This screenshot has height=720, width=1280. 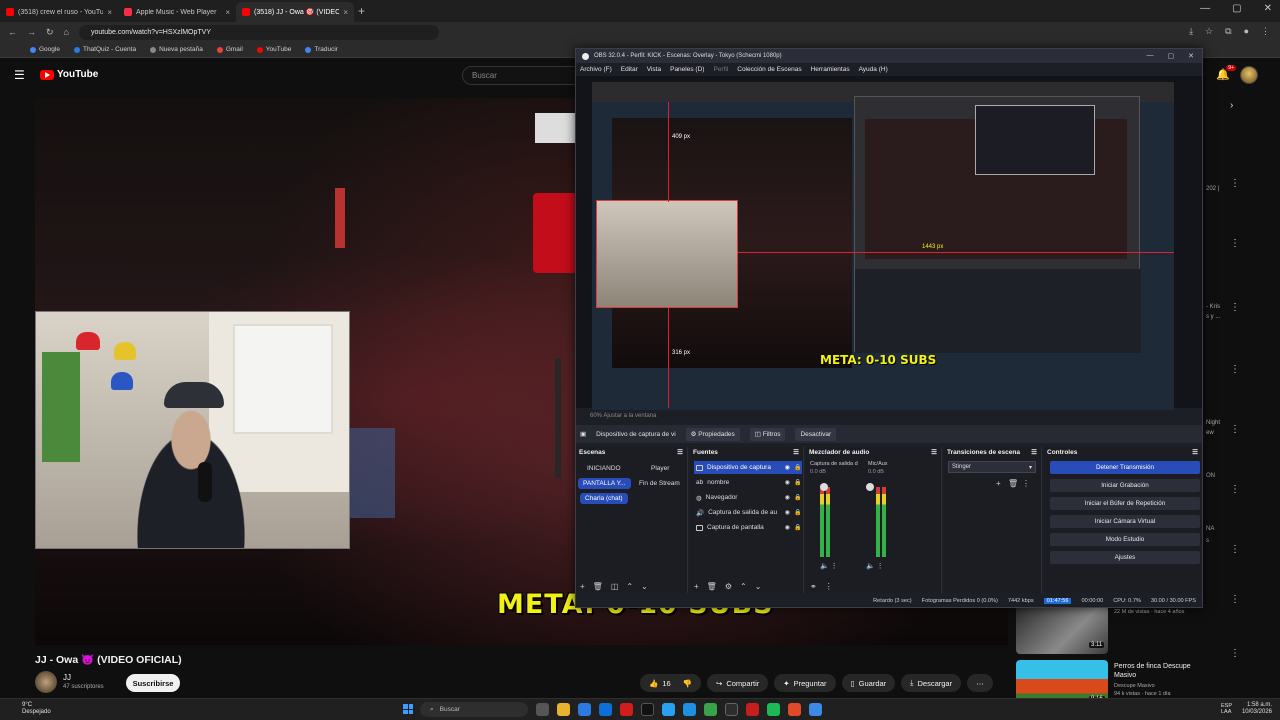 What do you see at coordinates (361, 11) in the screenshot?
I see `new-tab-button: +` at bounding box center [361, 11].